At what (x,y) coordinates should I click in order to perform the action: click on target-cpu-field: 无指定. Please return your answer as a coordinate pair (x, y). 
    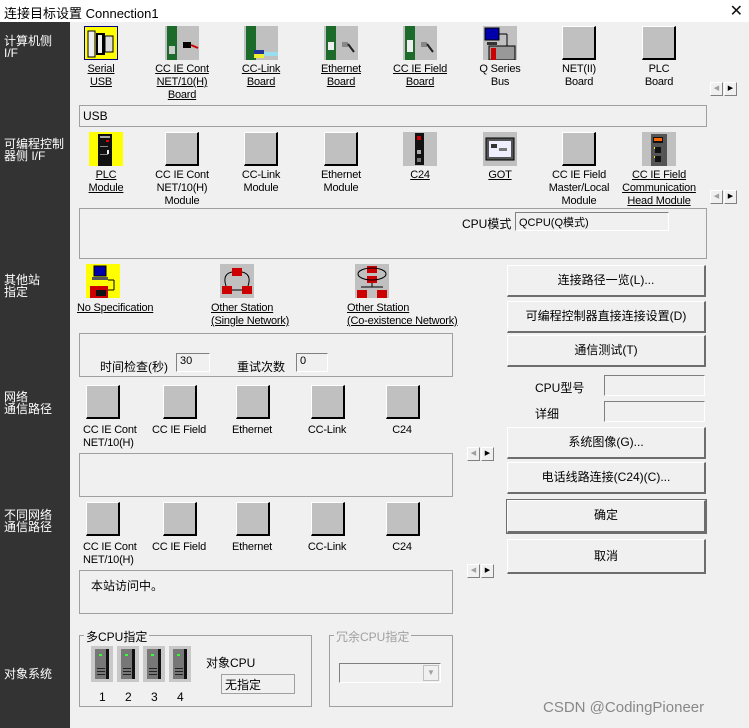
    Looking at the image, I should click on (258, 684).